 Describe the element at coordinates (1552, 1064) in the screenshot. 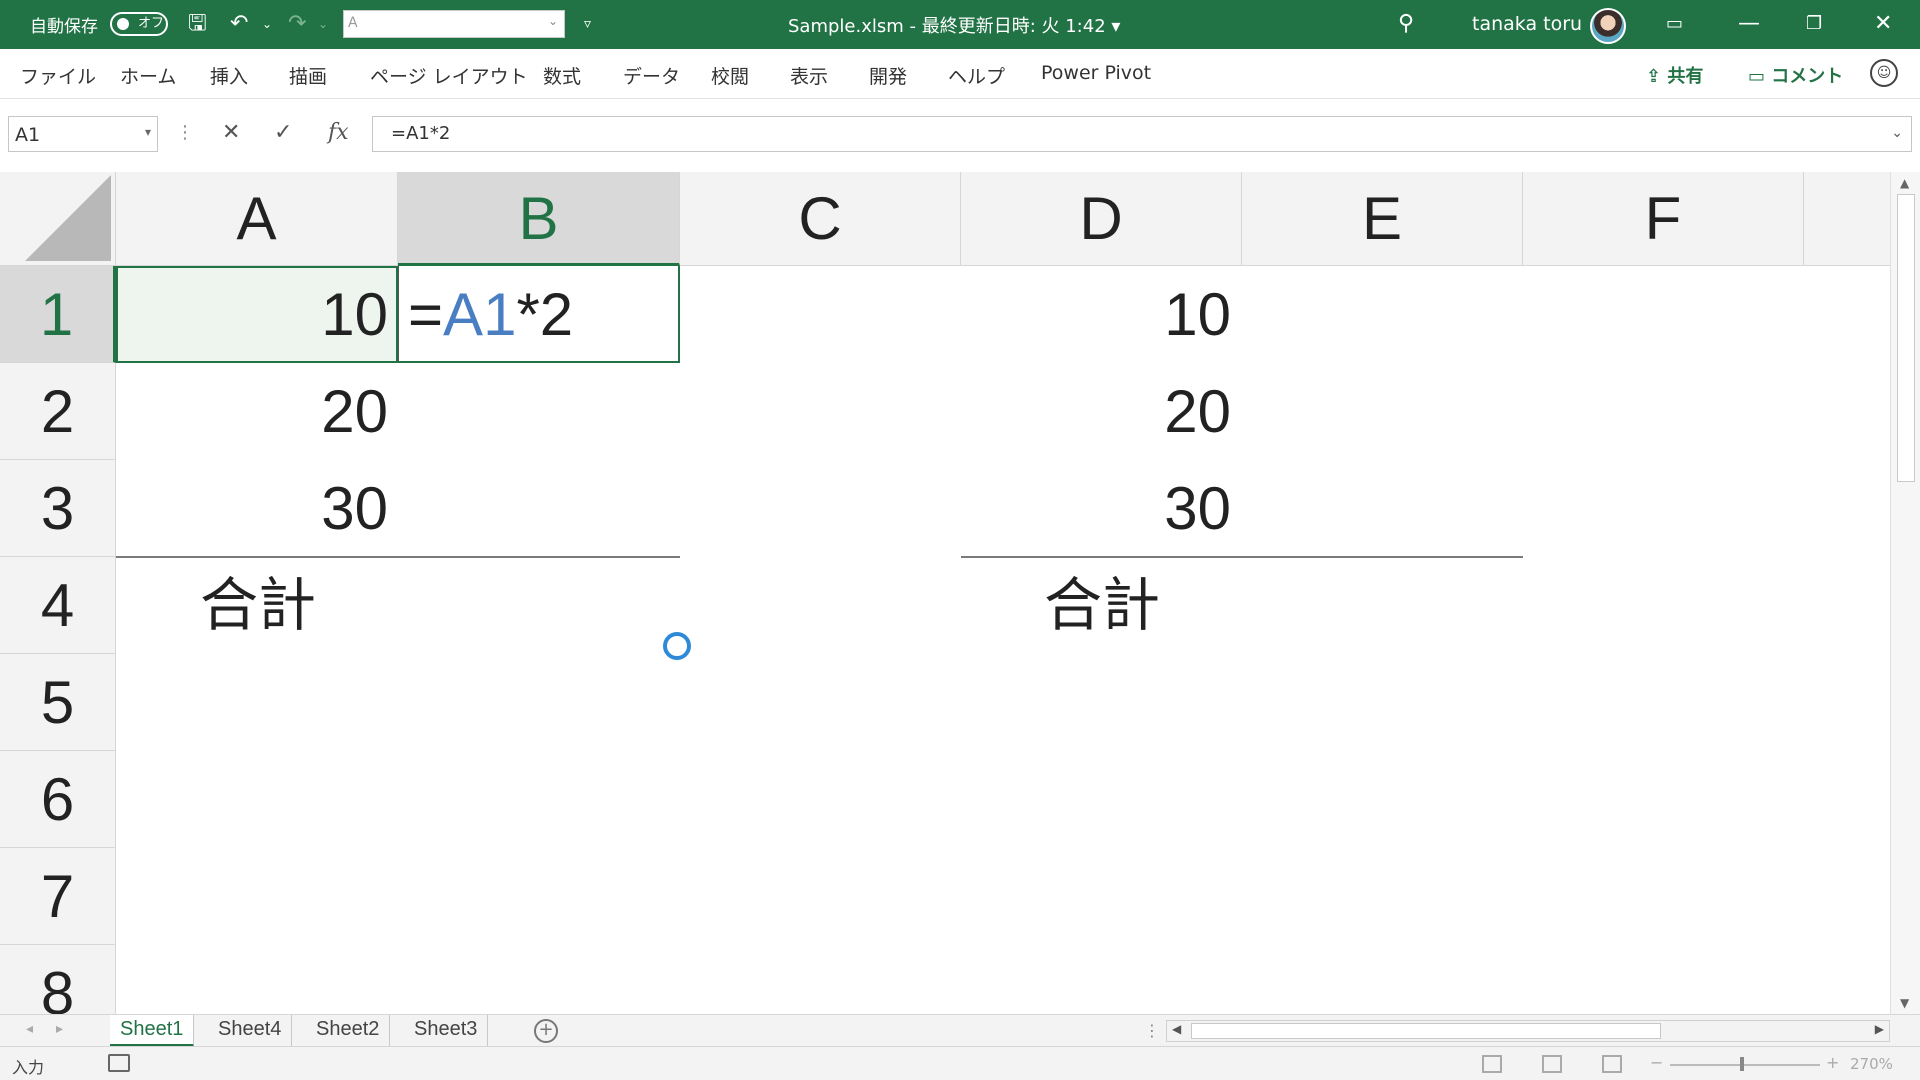

I see `page-layout-view-icon` at that location.